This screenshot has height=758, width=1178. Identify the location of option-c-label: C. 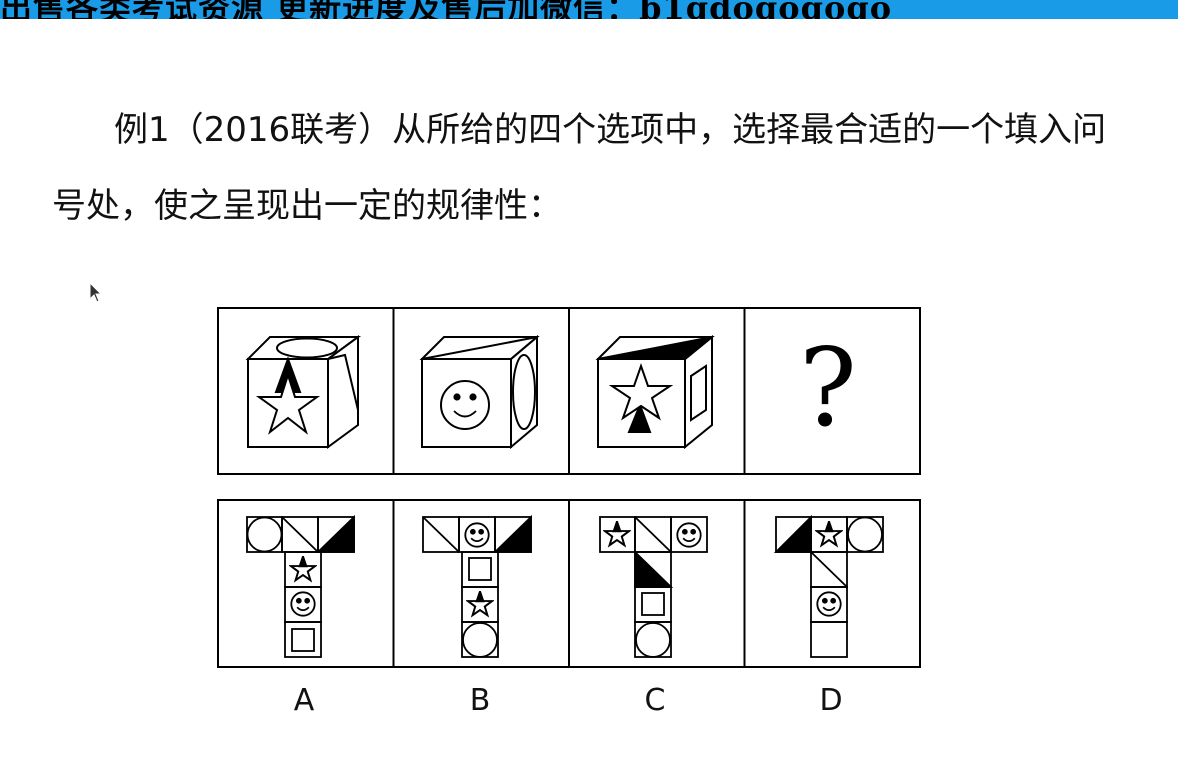
(655, 700).